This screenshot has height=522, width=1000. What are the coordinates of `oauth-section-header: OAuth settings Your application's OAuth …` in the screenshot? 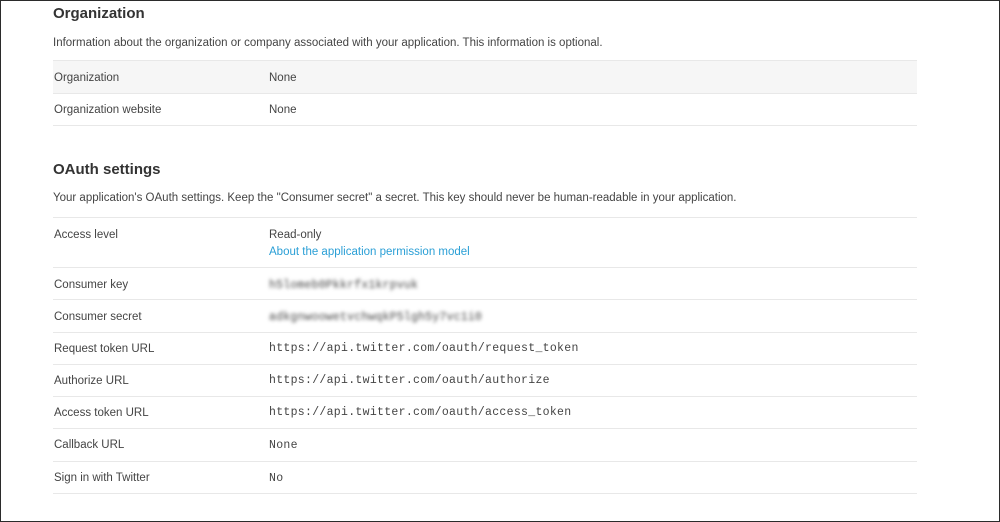 It's located at (485, 183).